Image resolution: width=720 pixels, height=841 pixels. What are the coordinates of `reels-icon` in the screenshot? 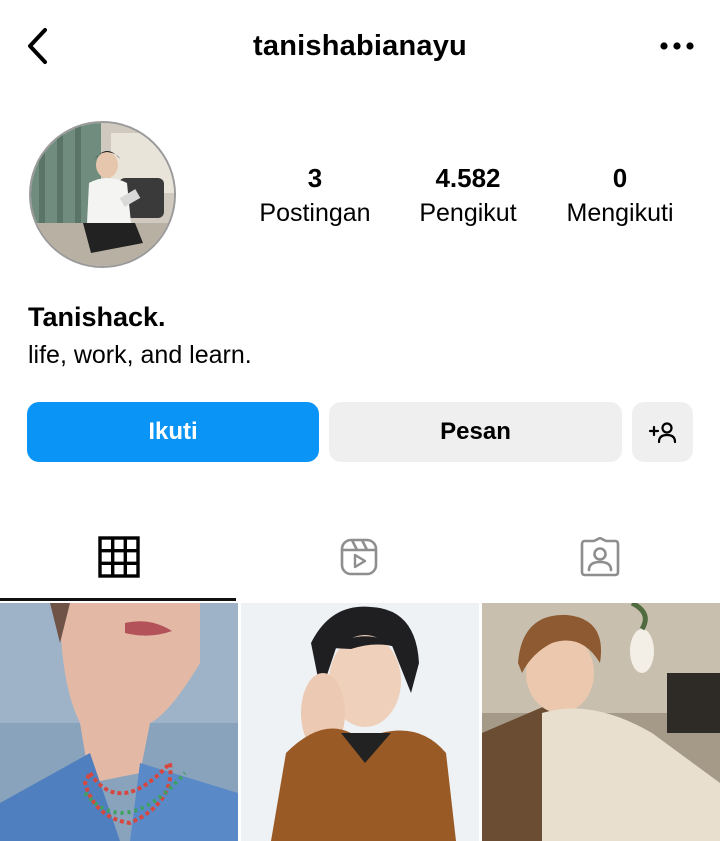 It's located at (358, 557).